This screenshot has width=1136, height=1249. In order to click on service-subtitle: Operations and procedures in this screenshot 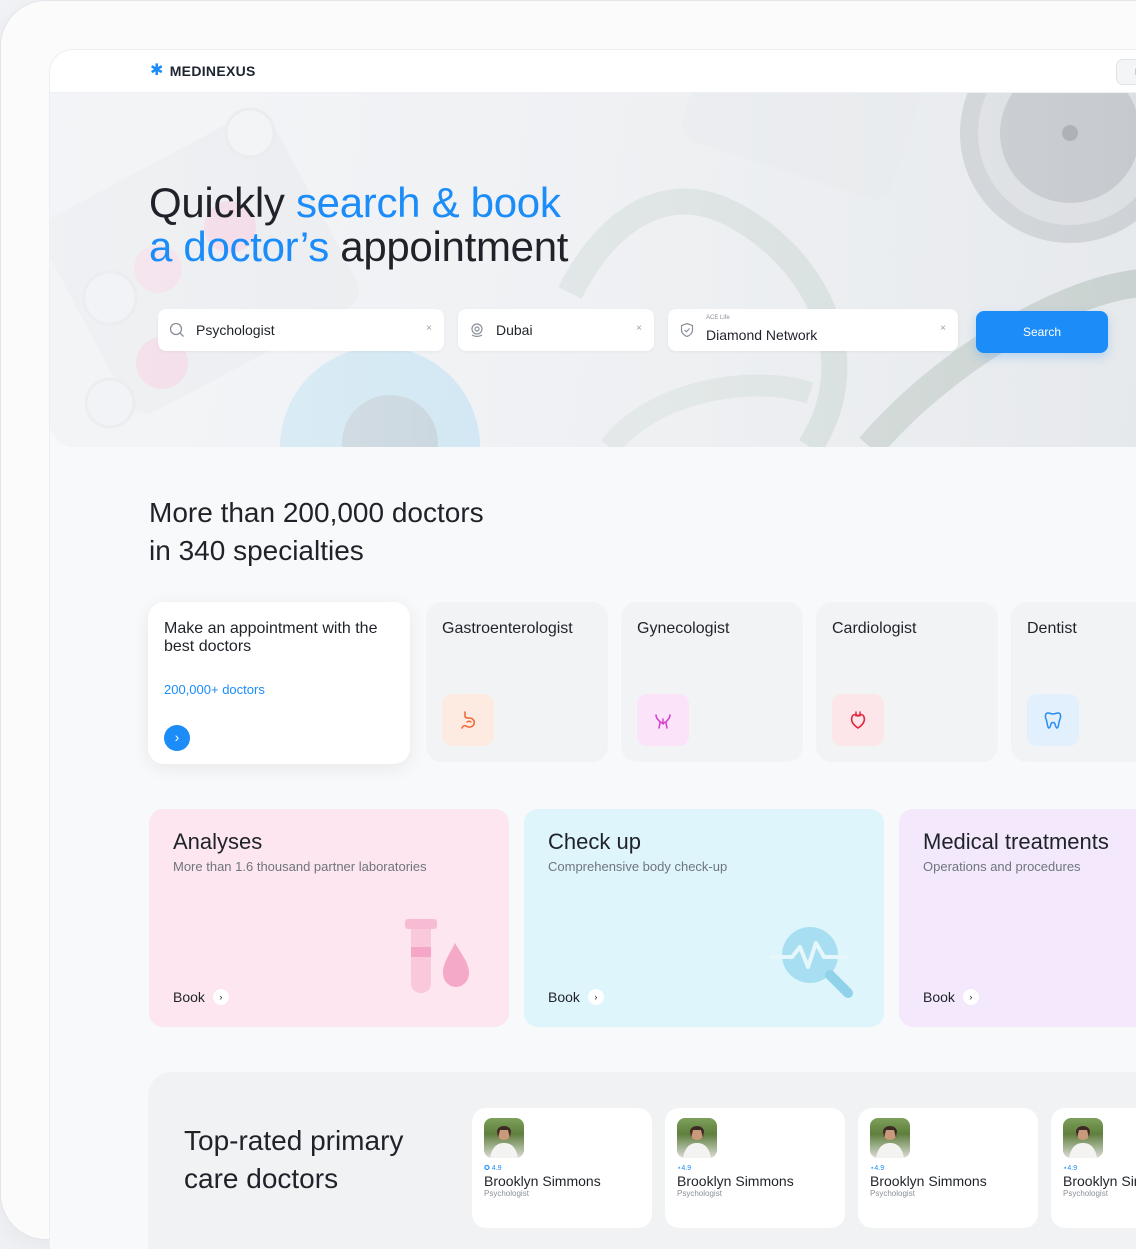, I will do `click(1002, 866)`.